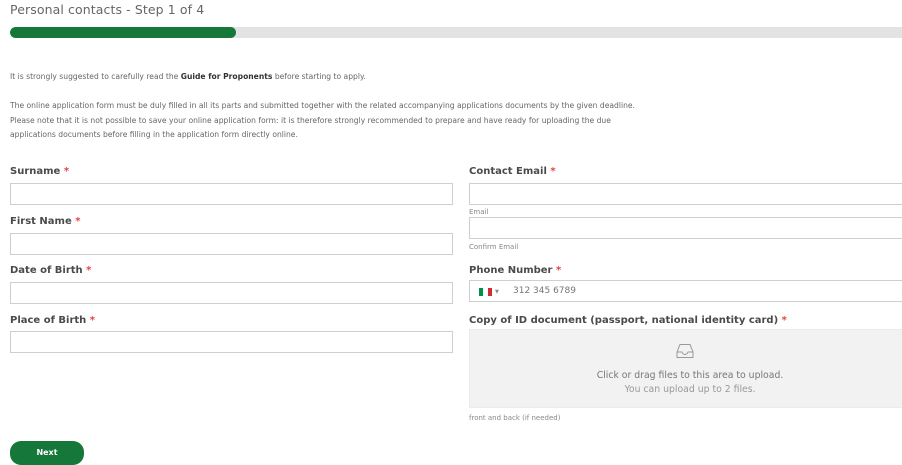  Describe the element at coordinates (123, 32) in the screenshot. I see `progress-bar-fill` at that location.